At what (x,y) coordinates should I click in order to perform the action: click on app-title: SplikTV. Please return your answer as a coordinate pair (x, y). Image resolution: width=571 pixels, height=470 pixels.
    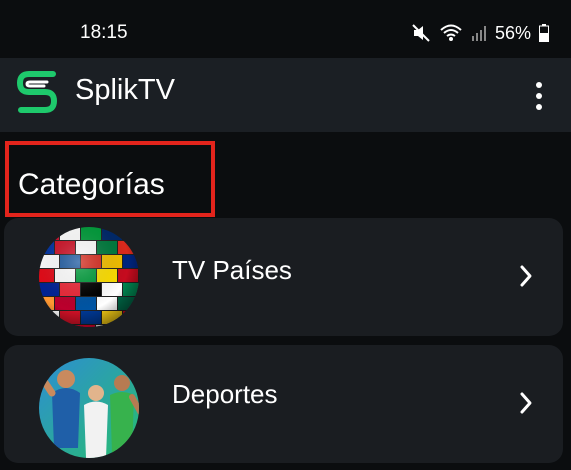
    Looking at the image, I should click on (125, 90).